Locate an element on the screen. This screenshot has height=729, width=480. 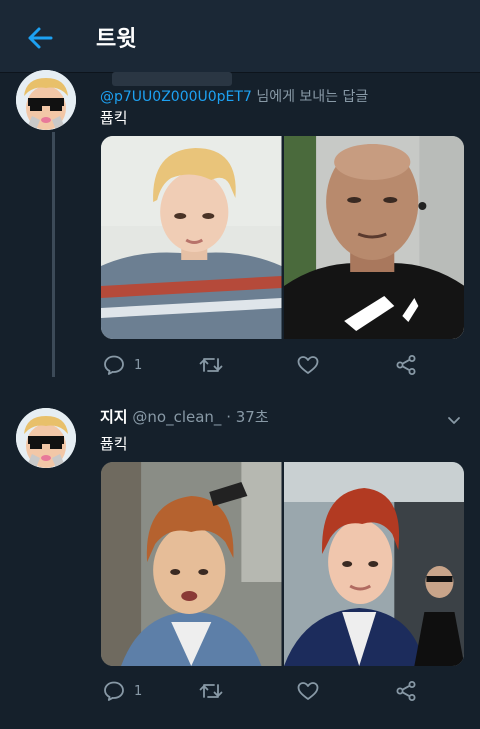
tweet-timestamp: · 37초 is located at coordinates (247, 417).